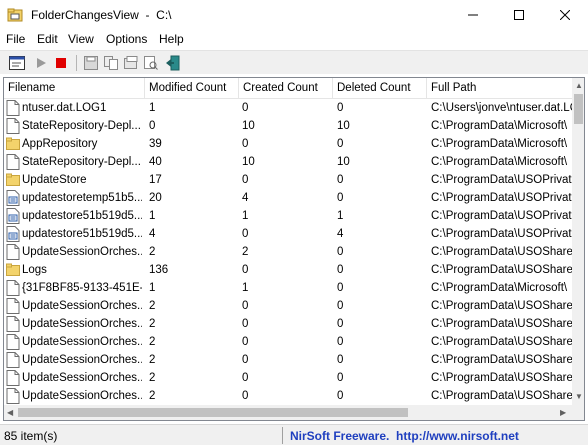  I want to click on find-button, so click(151, 63).